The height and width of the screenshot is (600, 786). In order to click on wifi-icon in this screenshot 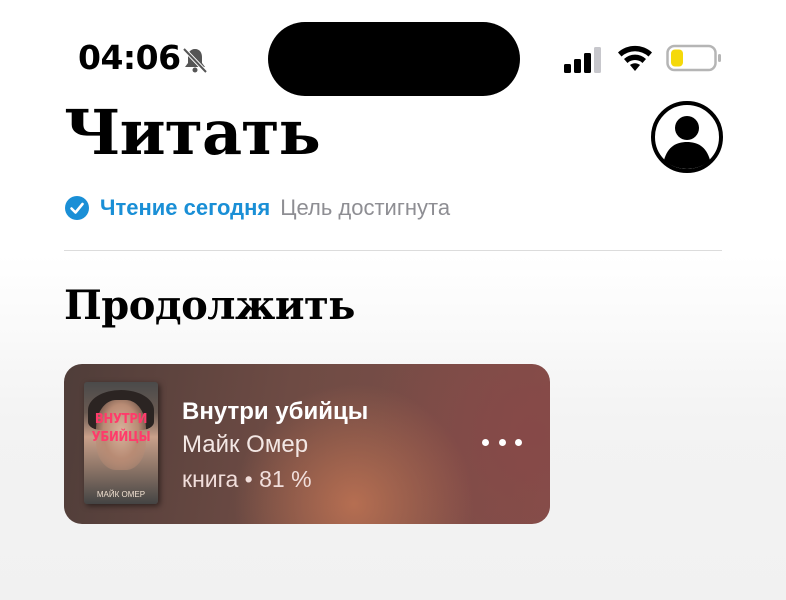, I will do `click(635, 58)`.